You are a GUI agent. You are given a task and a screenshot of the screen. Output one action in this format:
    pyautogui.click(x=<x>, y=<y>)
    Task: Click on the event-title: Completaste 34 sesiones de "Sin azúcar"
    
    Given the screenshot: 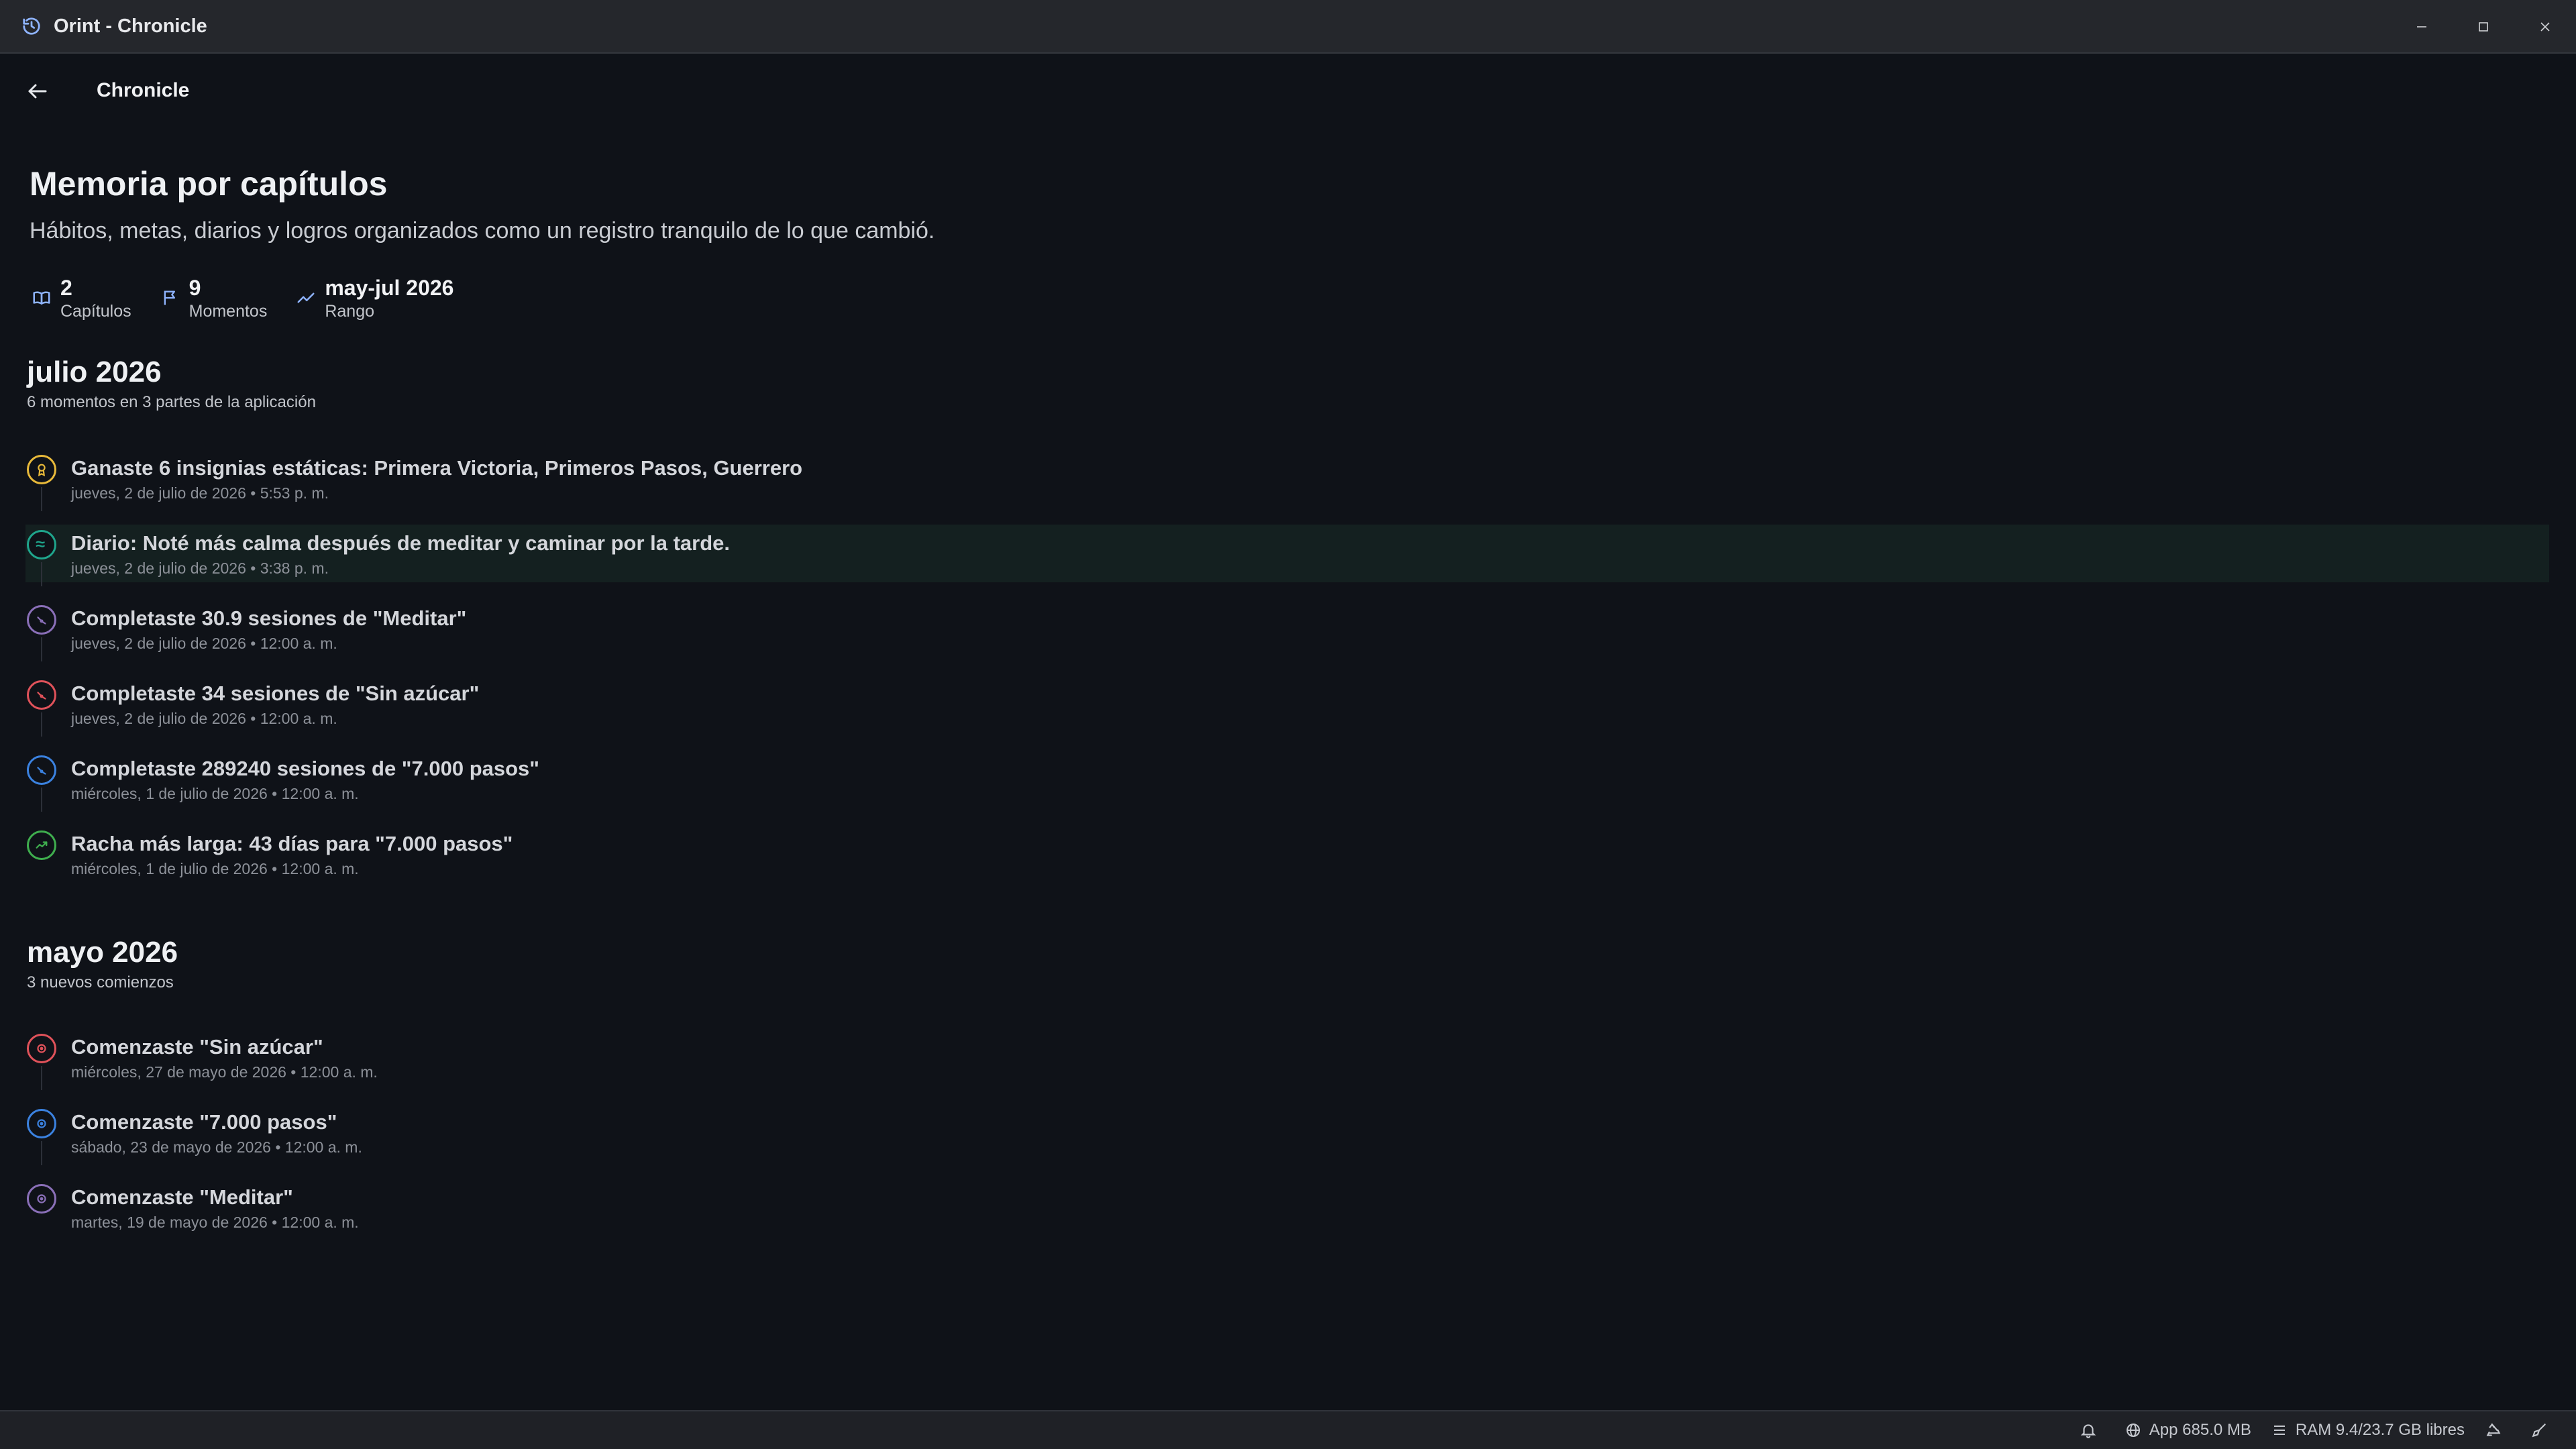 What is the action you would take?
    pyautogui.click(x=275, y=693)
    